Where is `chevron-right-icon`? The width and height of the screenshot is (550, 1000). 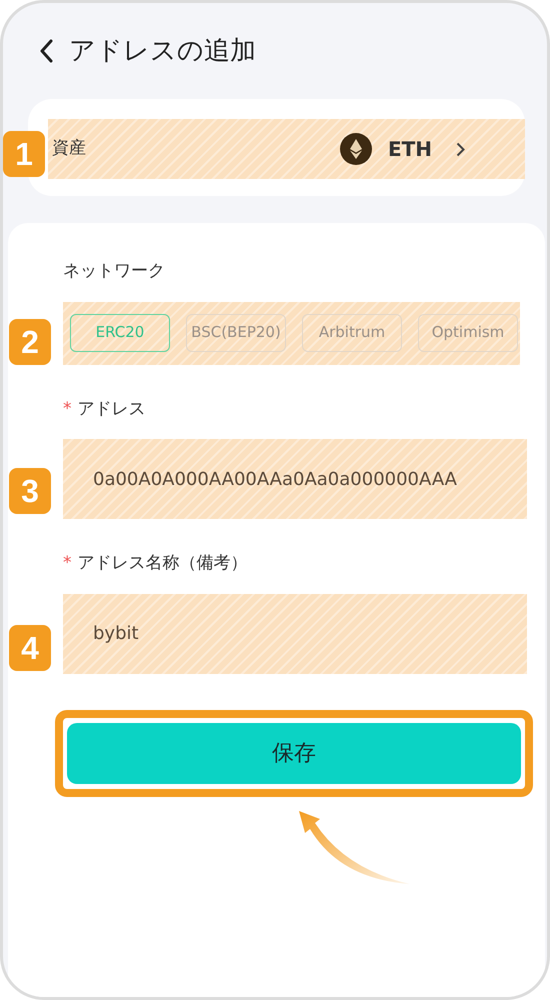 chevron-right-icon is located at coordinates (460, 149).